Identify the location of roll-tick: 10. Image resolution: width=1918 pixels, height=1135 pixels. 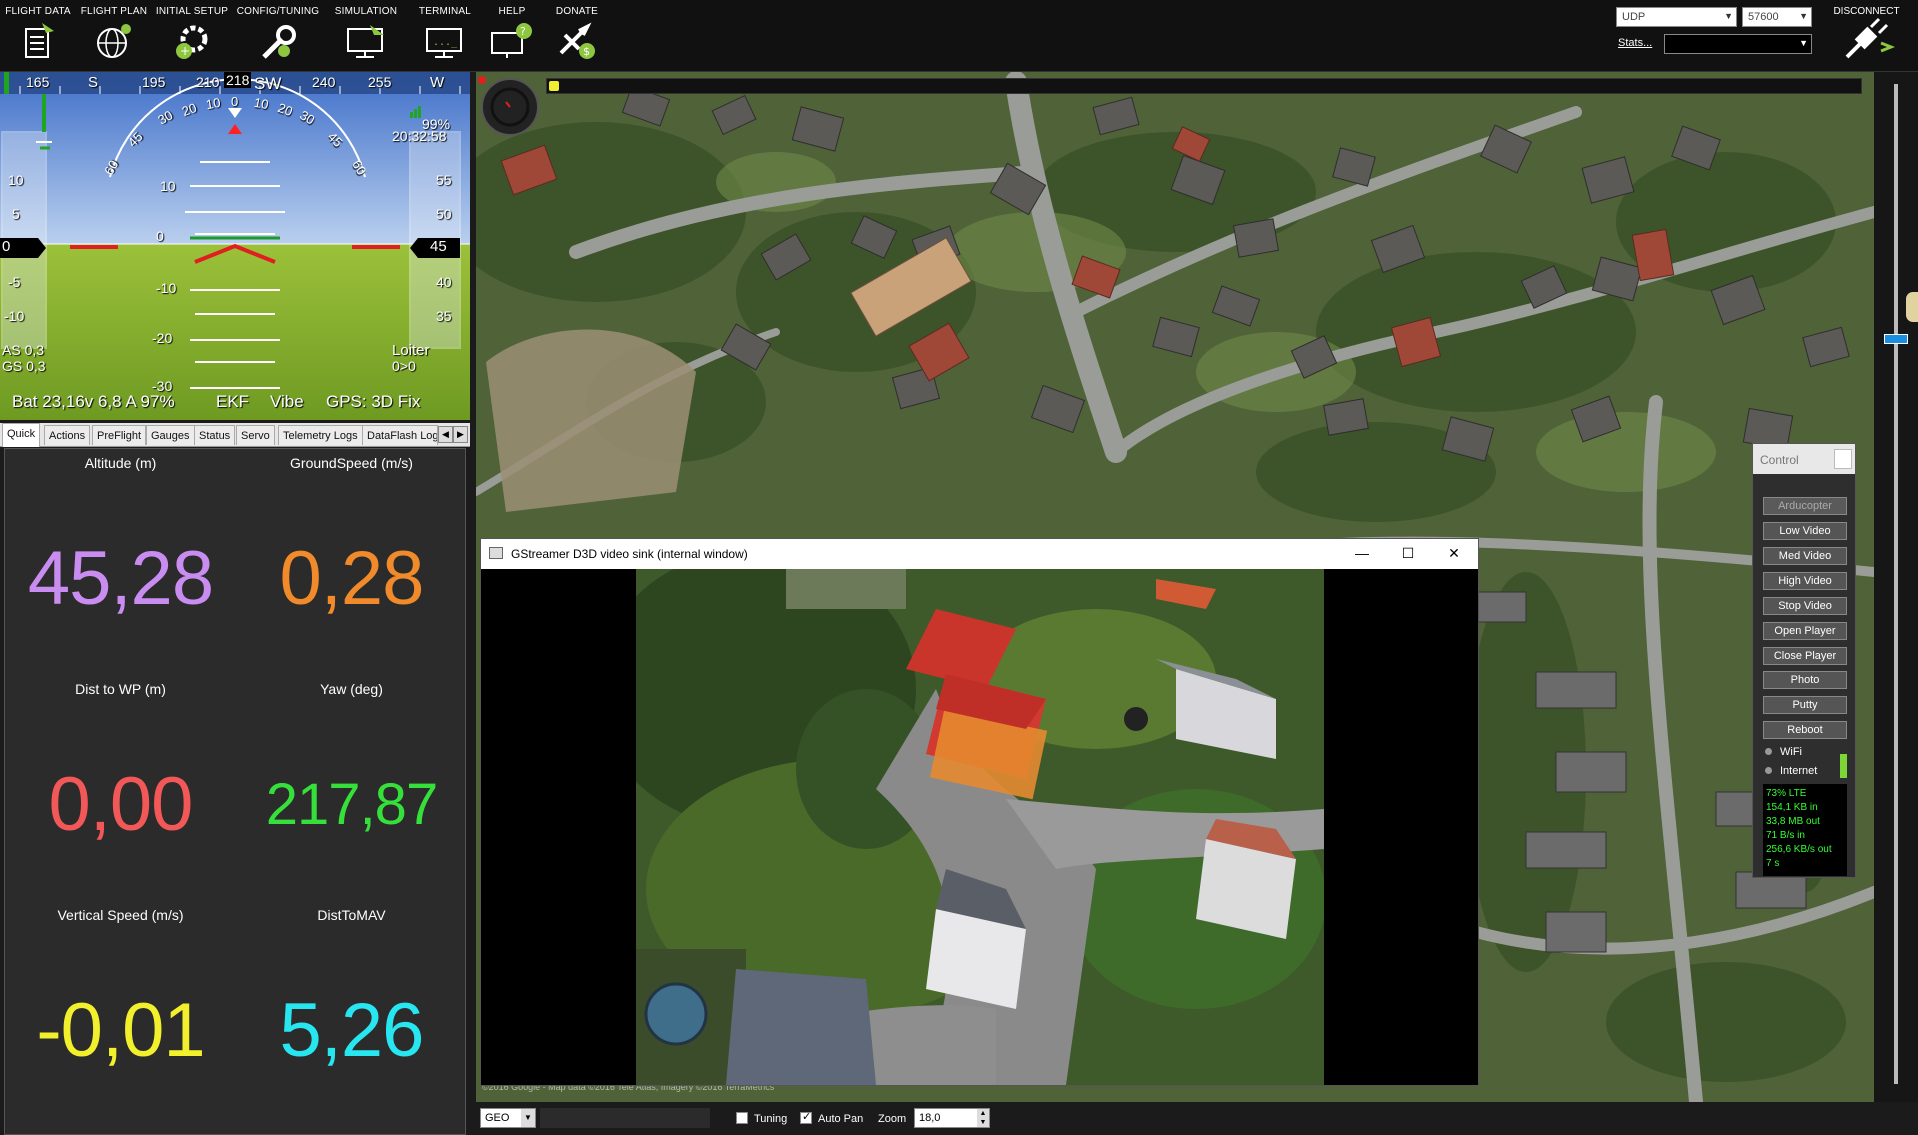
(261, 103).